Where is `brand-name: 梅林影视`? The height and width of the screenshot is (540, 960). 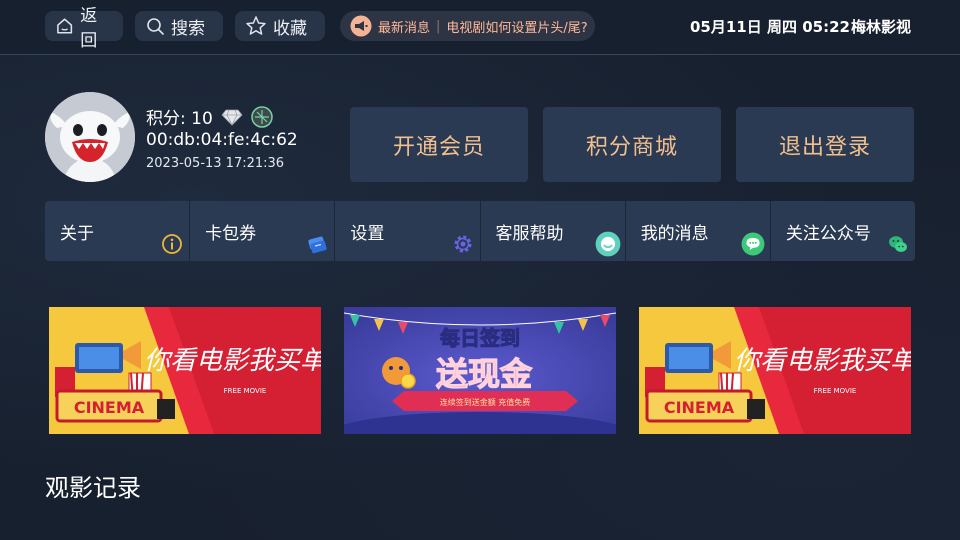
brand-name: 梅林影视 is located at coordinates (881, 27).